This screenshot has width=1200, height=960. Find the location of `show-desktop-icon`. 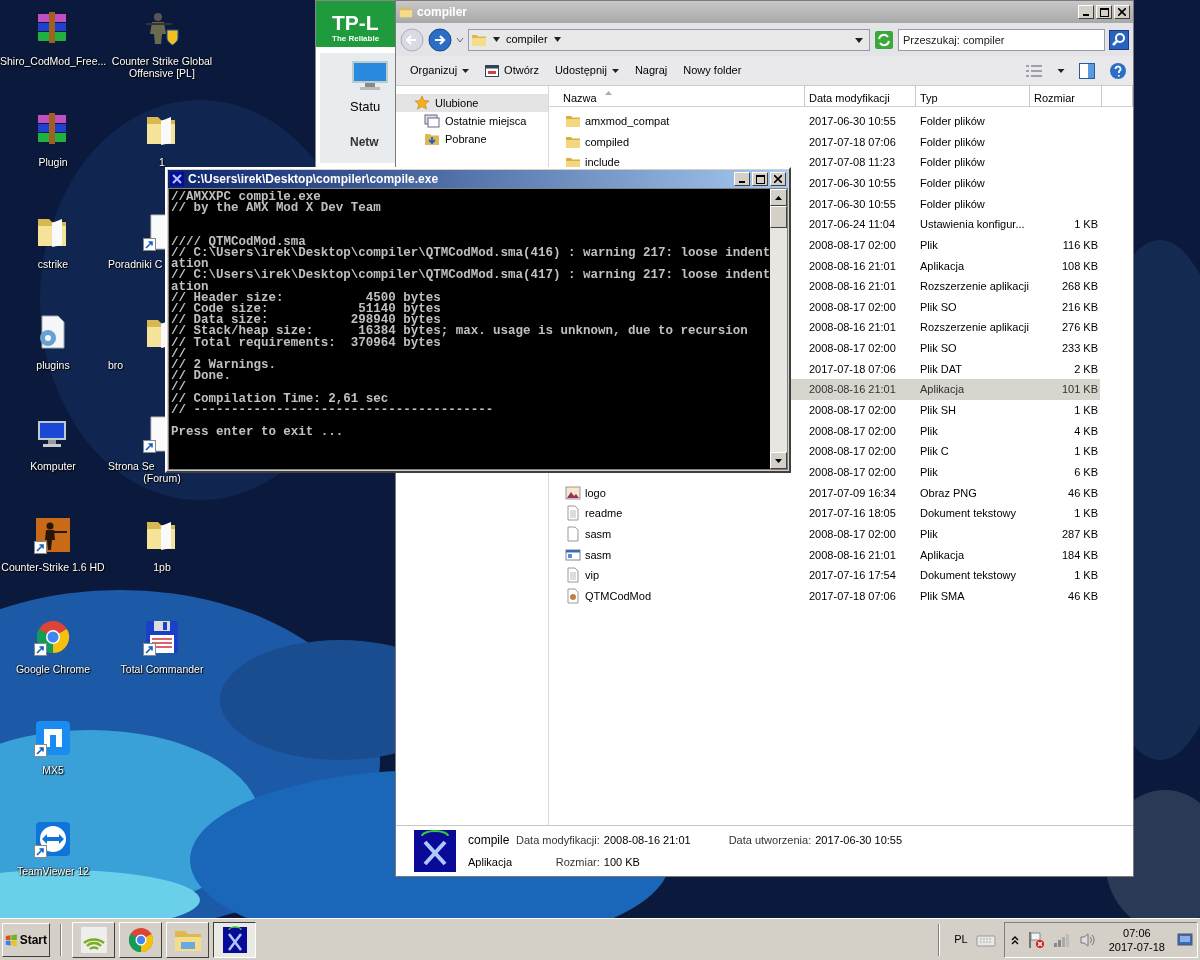

show-desktop-icon is located at coordinates (1185, 939).